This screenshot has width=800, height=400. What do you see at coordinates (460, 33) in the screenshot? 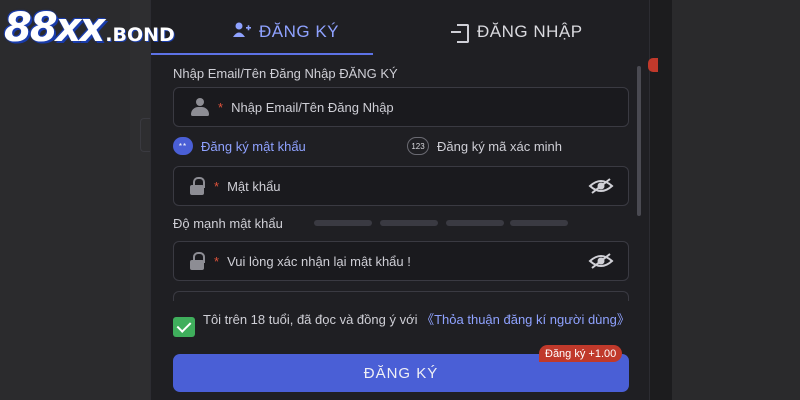
I see `login-icon` at bounding box center [460, 33].